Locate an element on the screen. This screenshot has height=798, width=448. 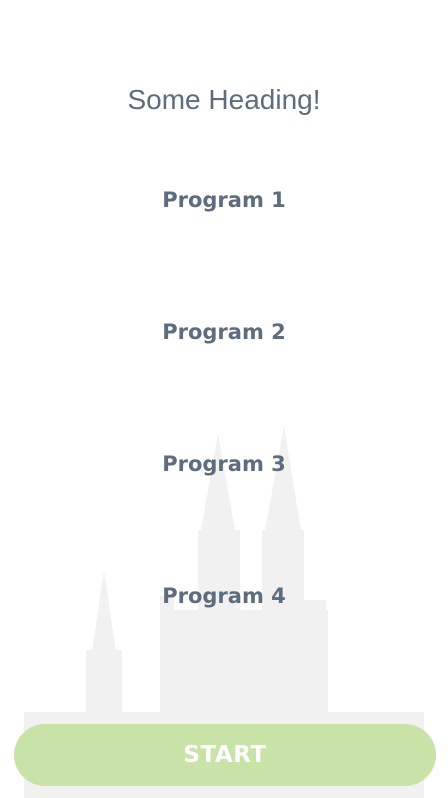
program-item-3: Program 3 is located at coordinates (224, 464).